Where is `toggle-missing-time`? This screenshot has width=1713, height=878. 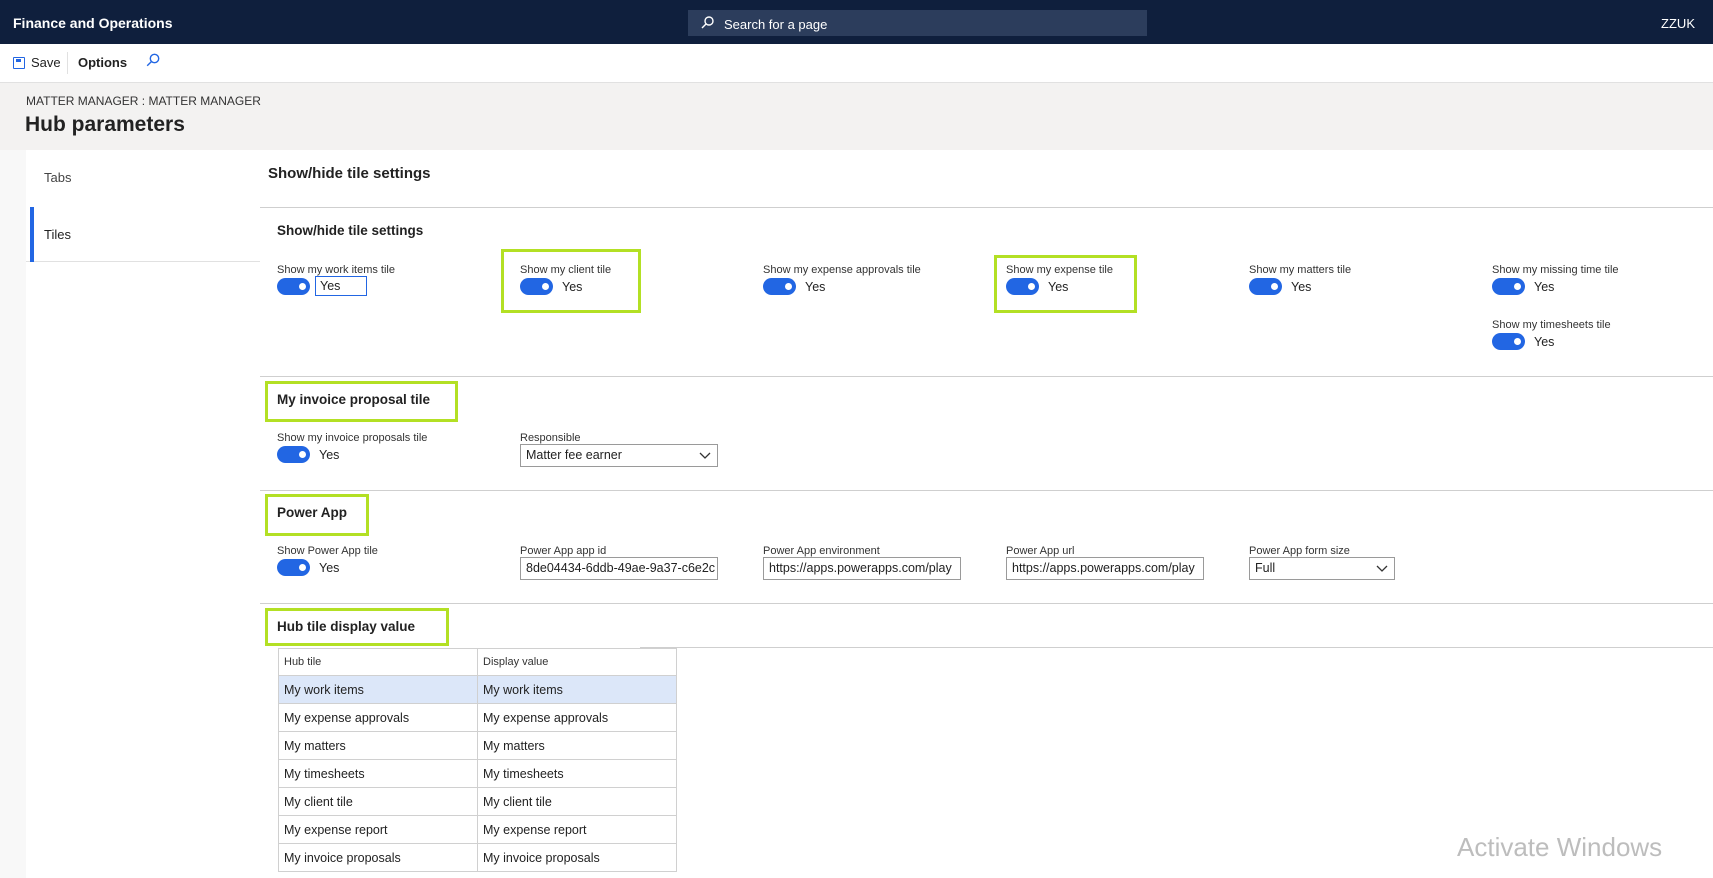
toggle-missing-time is located at coordinates (1508, 286).